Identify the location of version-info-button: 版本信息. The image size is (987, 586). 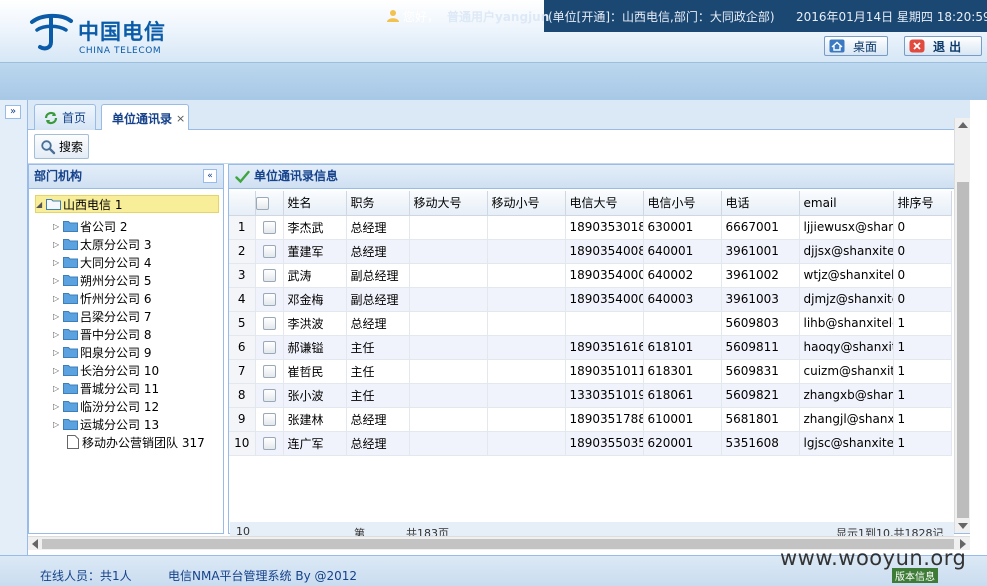
(915, 575).